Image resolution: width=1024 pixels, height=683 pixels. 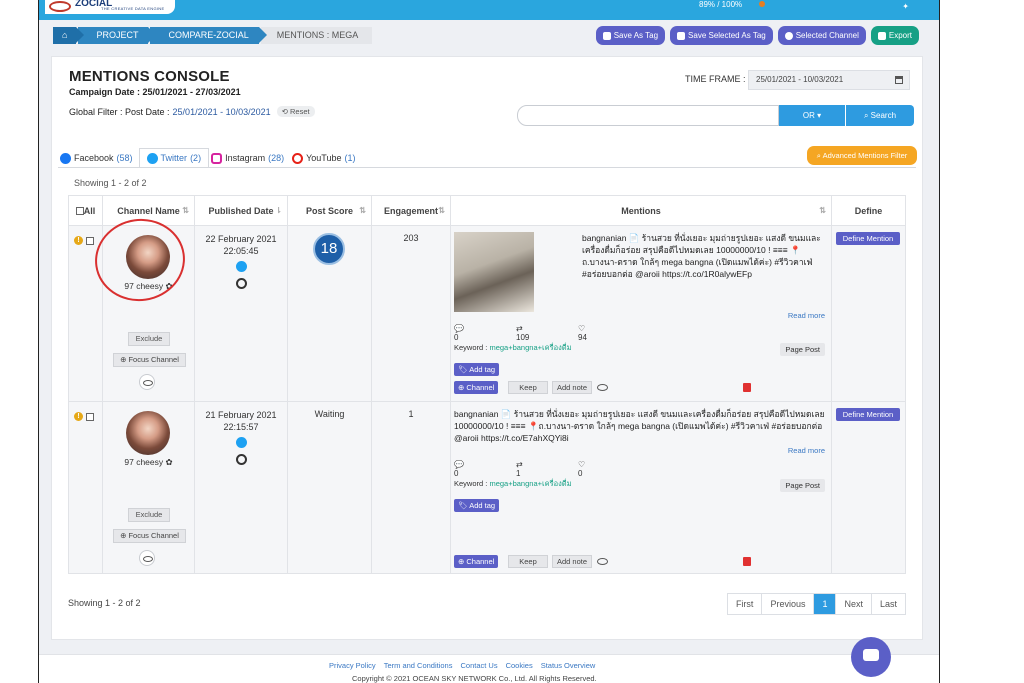 What do you see at coordinates (352, 665) in the screenshot?
I see `privacy-link: Privacy Policy` at bounding box center [352, 665].